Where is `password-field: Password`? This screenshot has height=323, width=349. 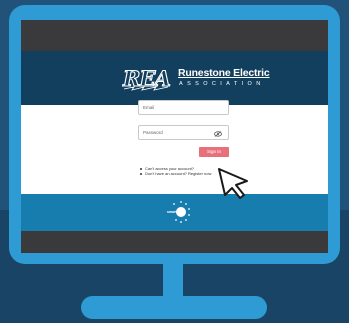 password-field: Password is located at coordinates (183, 132).